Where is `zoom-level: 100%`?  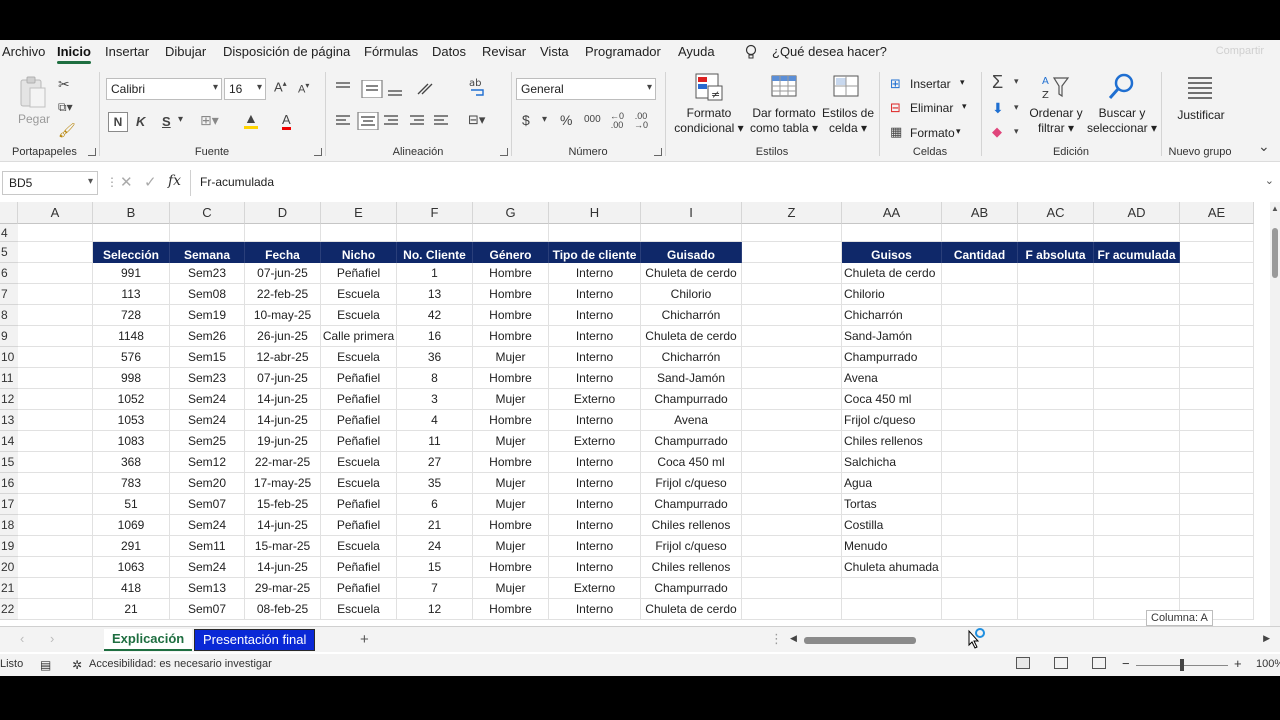 zoom-level: 100% is located at coordinates (1268, 664).